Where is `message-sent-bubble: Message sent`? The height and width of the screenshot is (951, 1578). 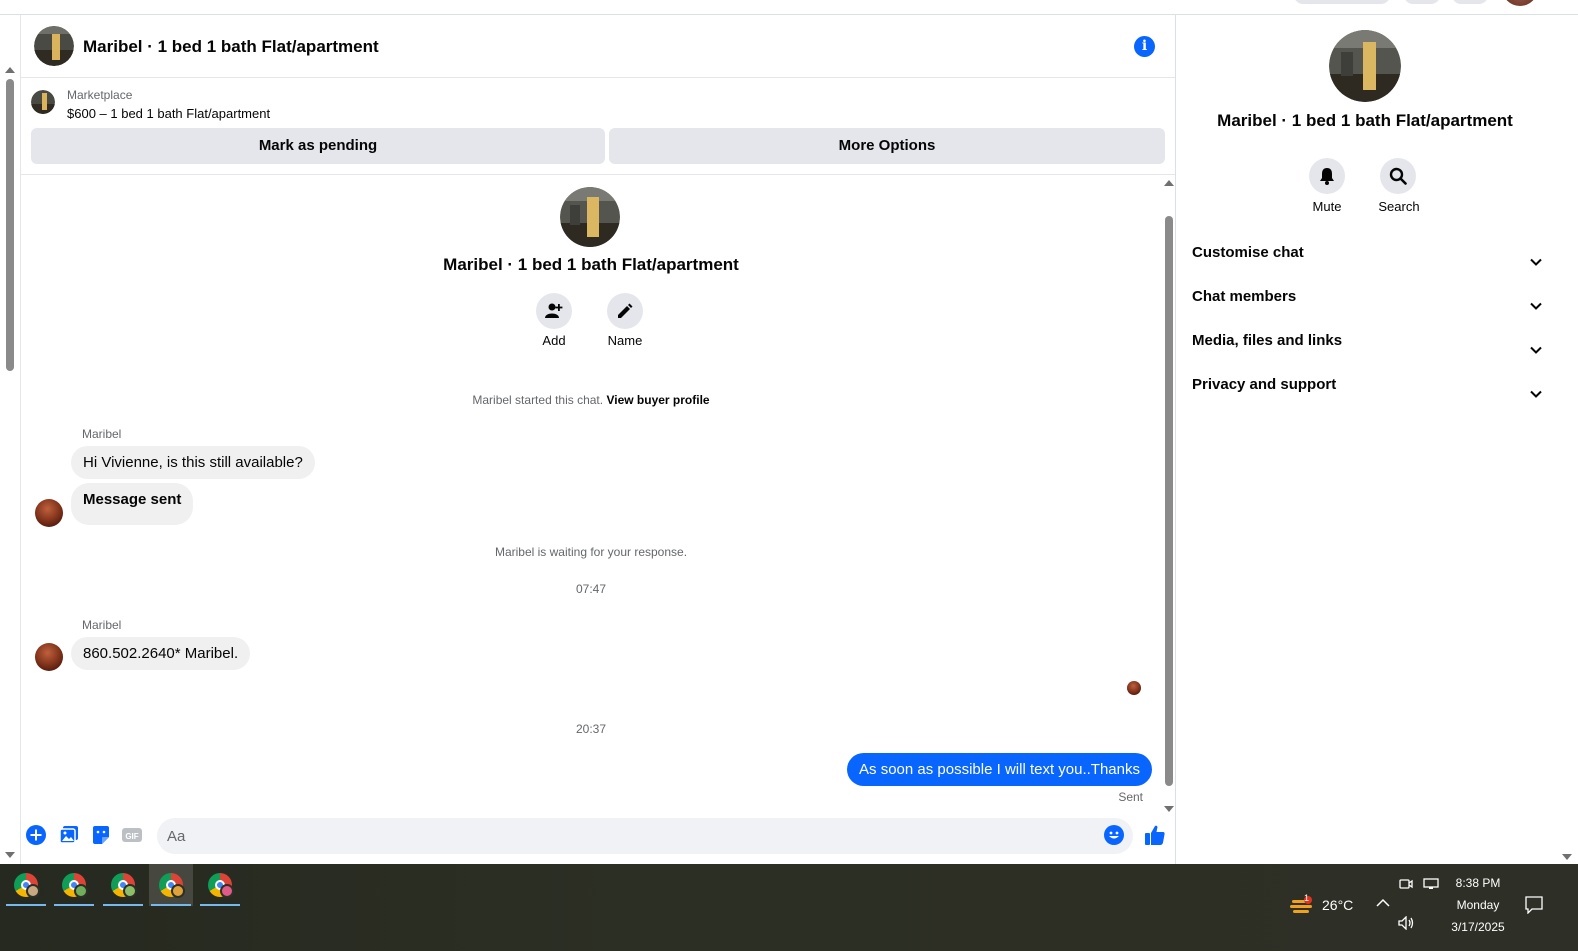 message-sent-bubble: Message sent is located at coordinates (132, 504).